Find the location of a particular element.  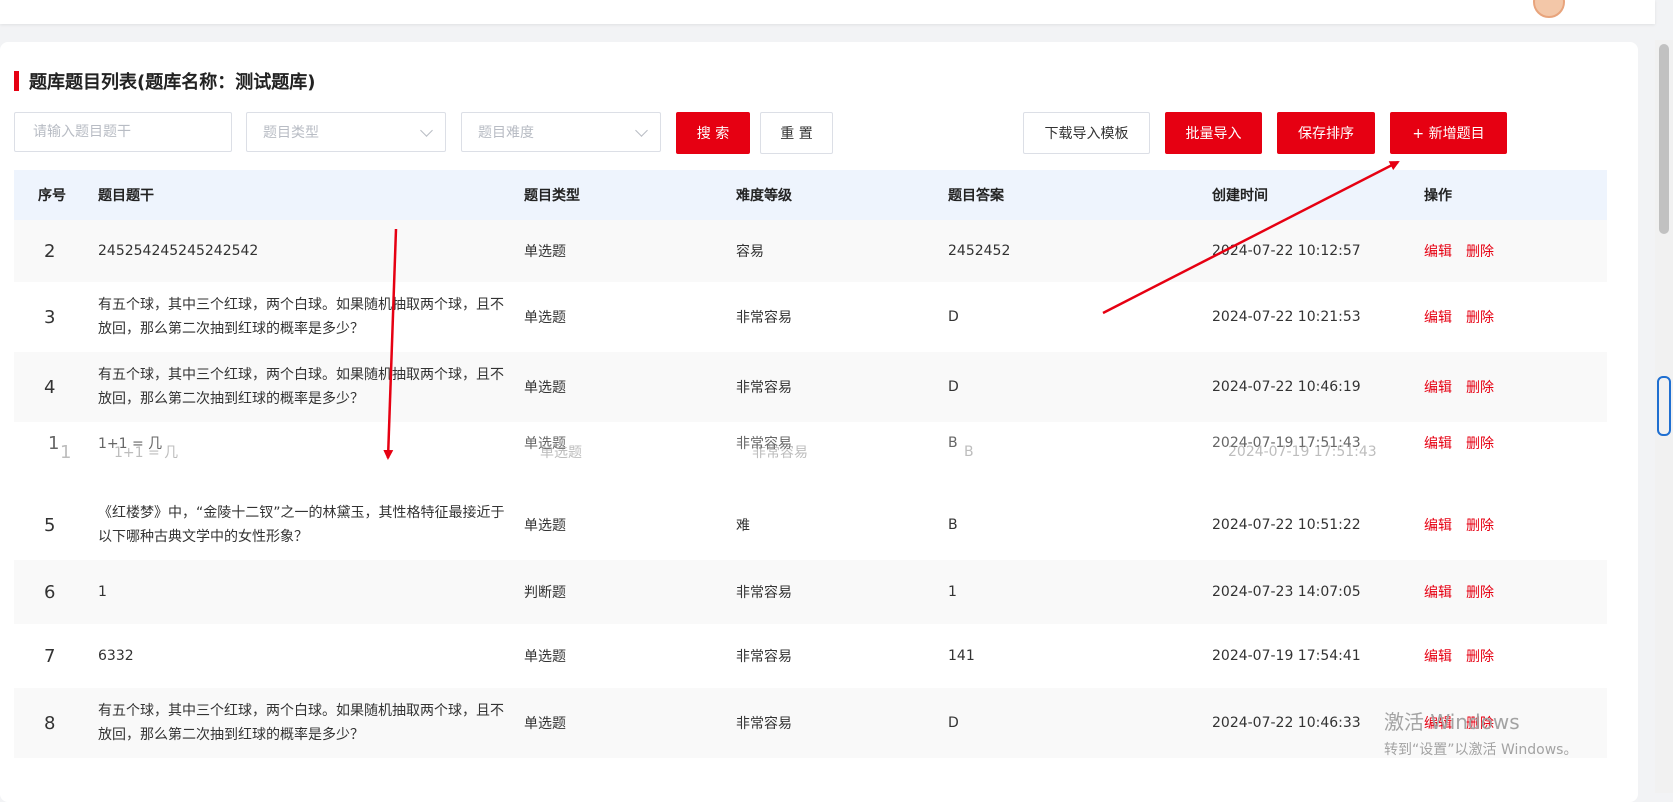

row-created: 2024-07-22 10:46:33 is located at coordinates (1286, 723).